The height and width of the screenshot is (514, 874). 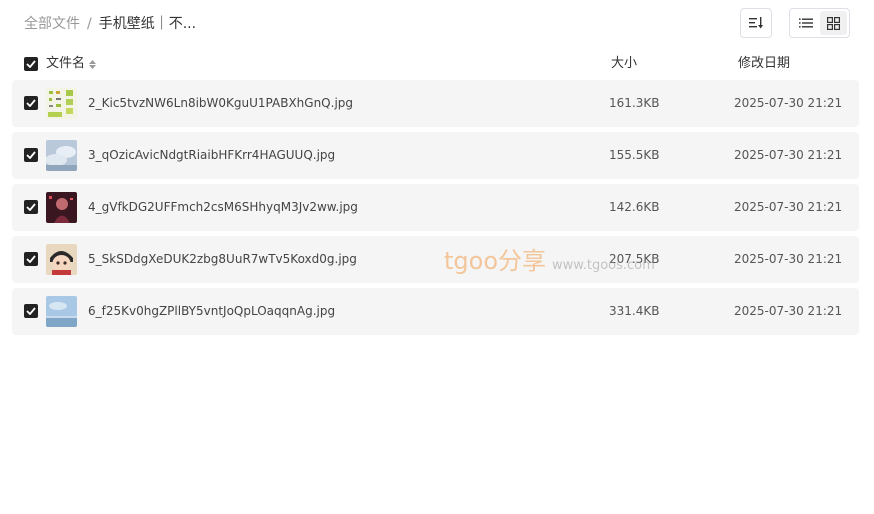 What do you see at coordinates (634, 259) in the screenshot?
I see `file-size: 207.5KB` at bounding box center [634, 259].